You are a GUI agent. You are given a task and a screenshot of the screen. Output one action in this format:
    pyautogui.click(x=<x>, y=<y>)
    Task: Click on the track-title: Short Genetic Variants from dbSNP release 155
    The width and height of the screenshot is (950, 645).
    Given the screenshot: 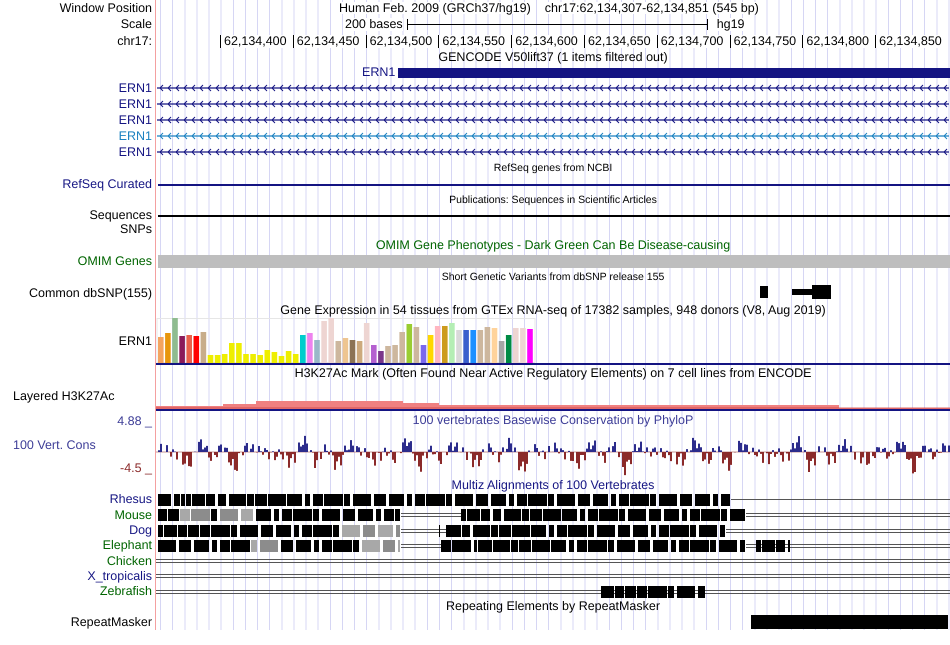 What is the action you would take?
    pyautogui.click(x=553, y=277)
    